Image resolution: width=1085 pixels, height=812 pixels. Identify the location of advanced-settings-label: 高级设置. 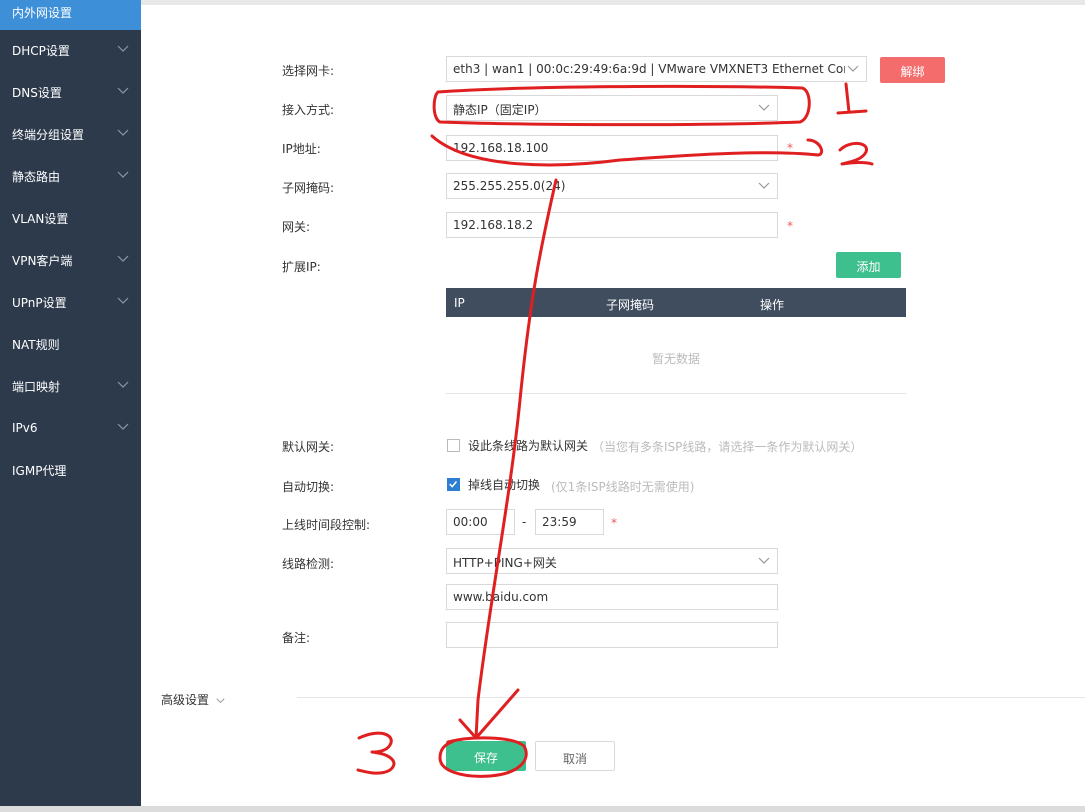
(185, 700).